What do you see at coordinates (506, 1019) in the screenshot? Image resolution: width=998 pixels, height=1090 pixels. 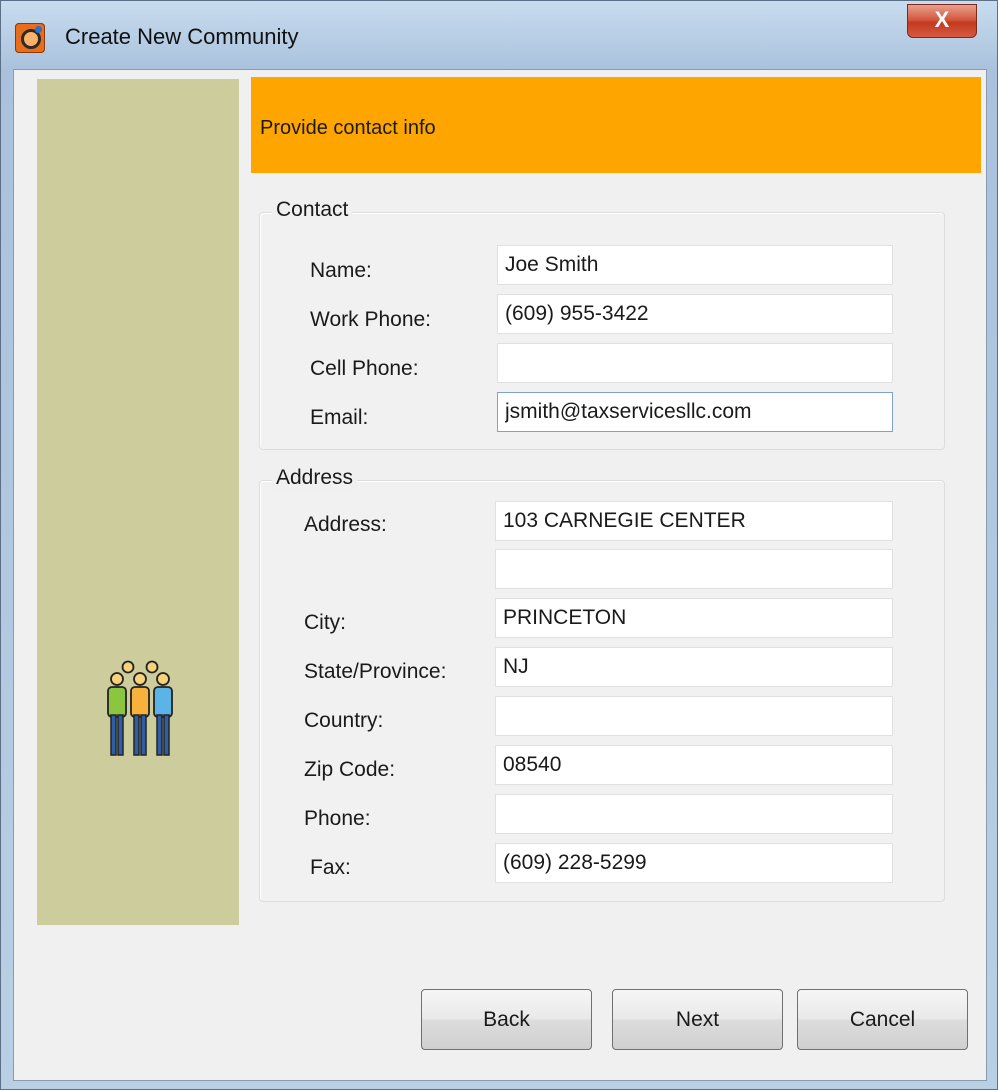 I see `back-button: Back` at bounding box center [506, 1019].